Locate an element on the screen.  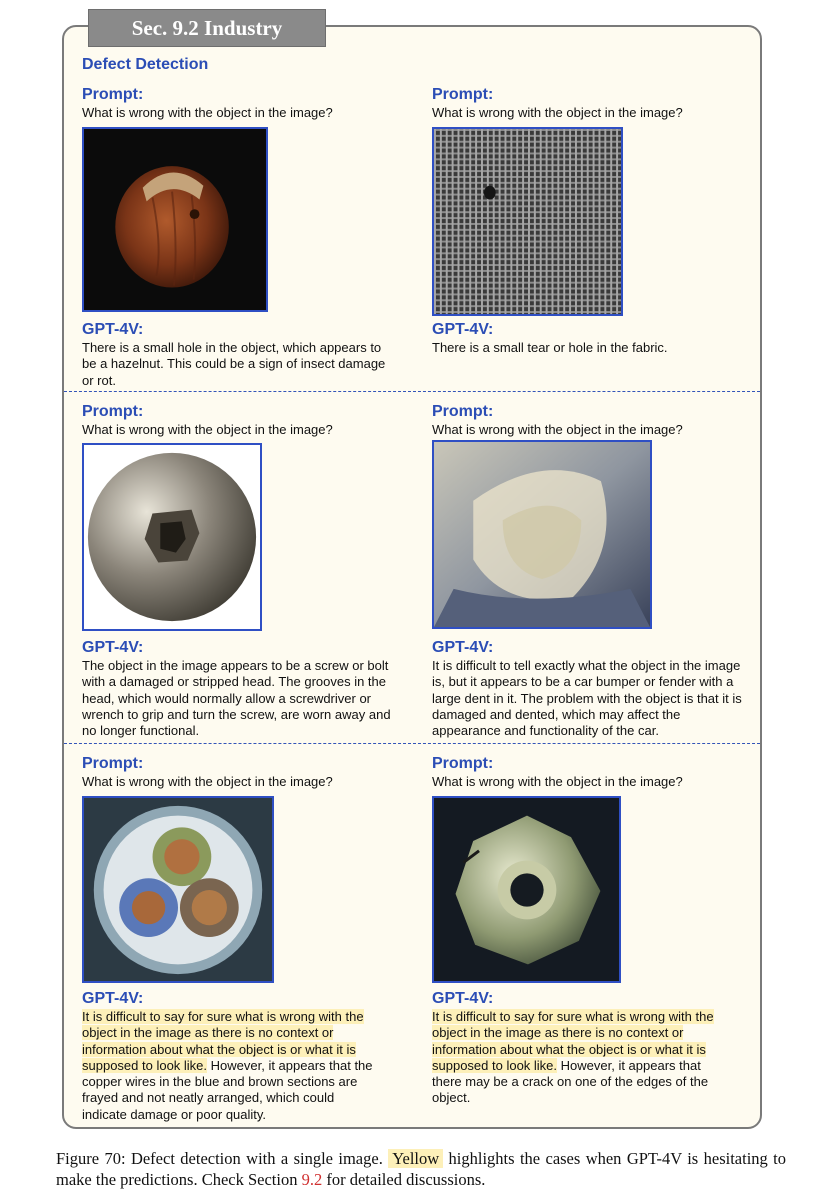
section-title: Defect Detection is located at coordinates (145, 64).